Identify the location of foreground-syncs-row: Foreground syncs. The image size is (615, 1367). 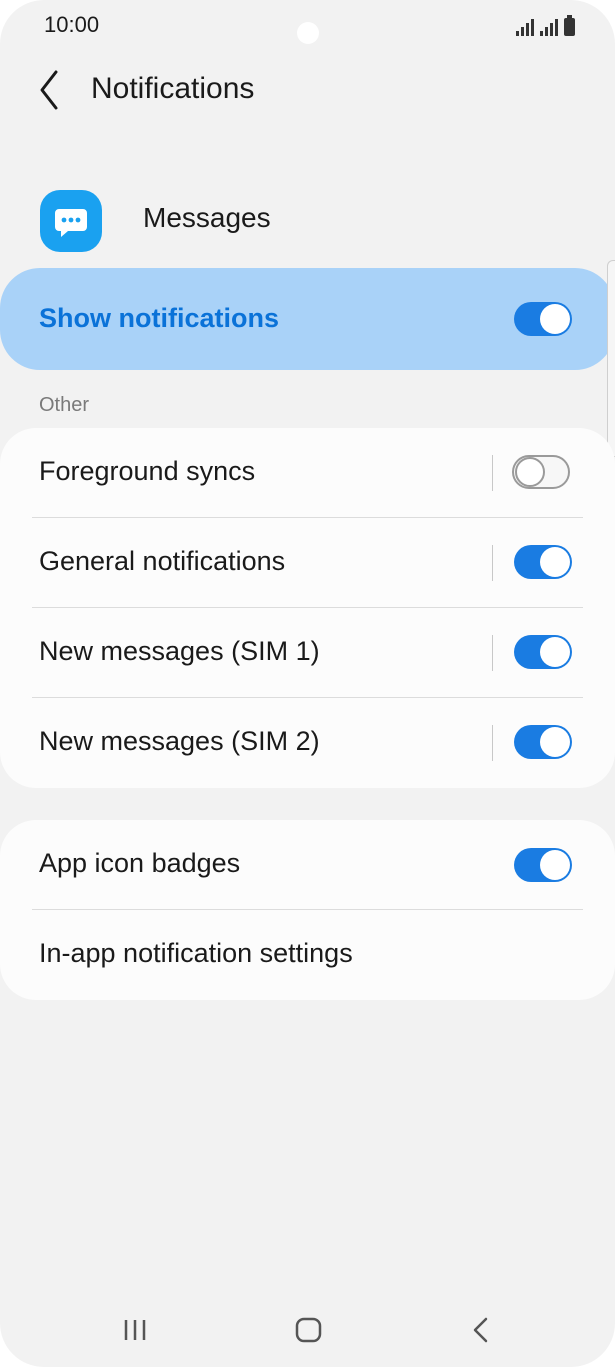
(307, 473).